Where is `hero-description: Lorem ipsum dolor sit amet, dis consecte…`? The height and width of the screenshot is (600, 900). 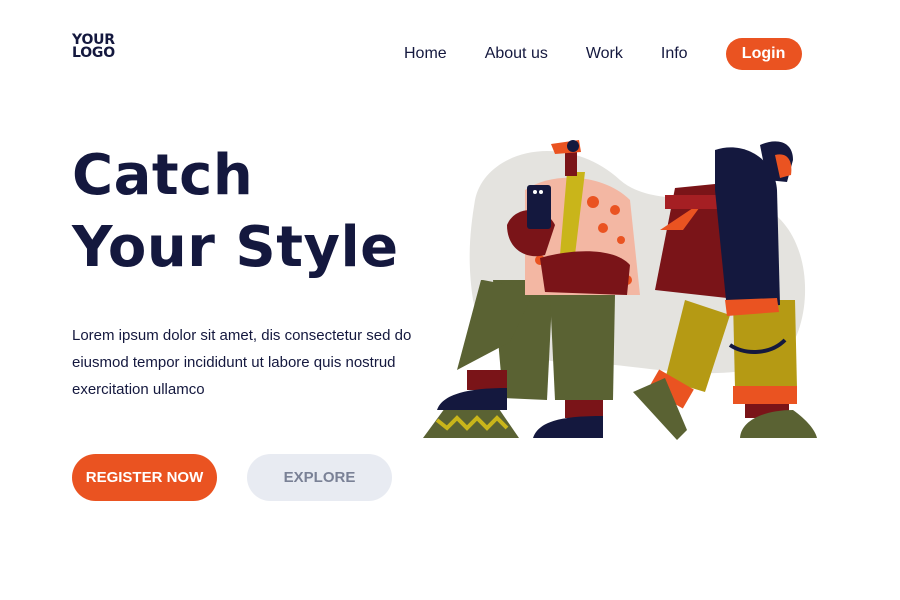 hero-description: Lorem ipsum dolor sit amet, dis consecte… is located at coordinates (242, 362).